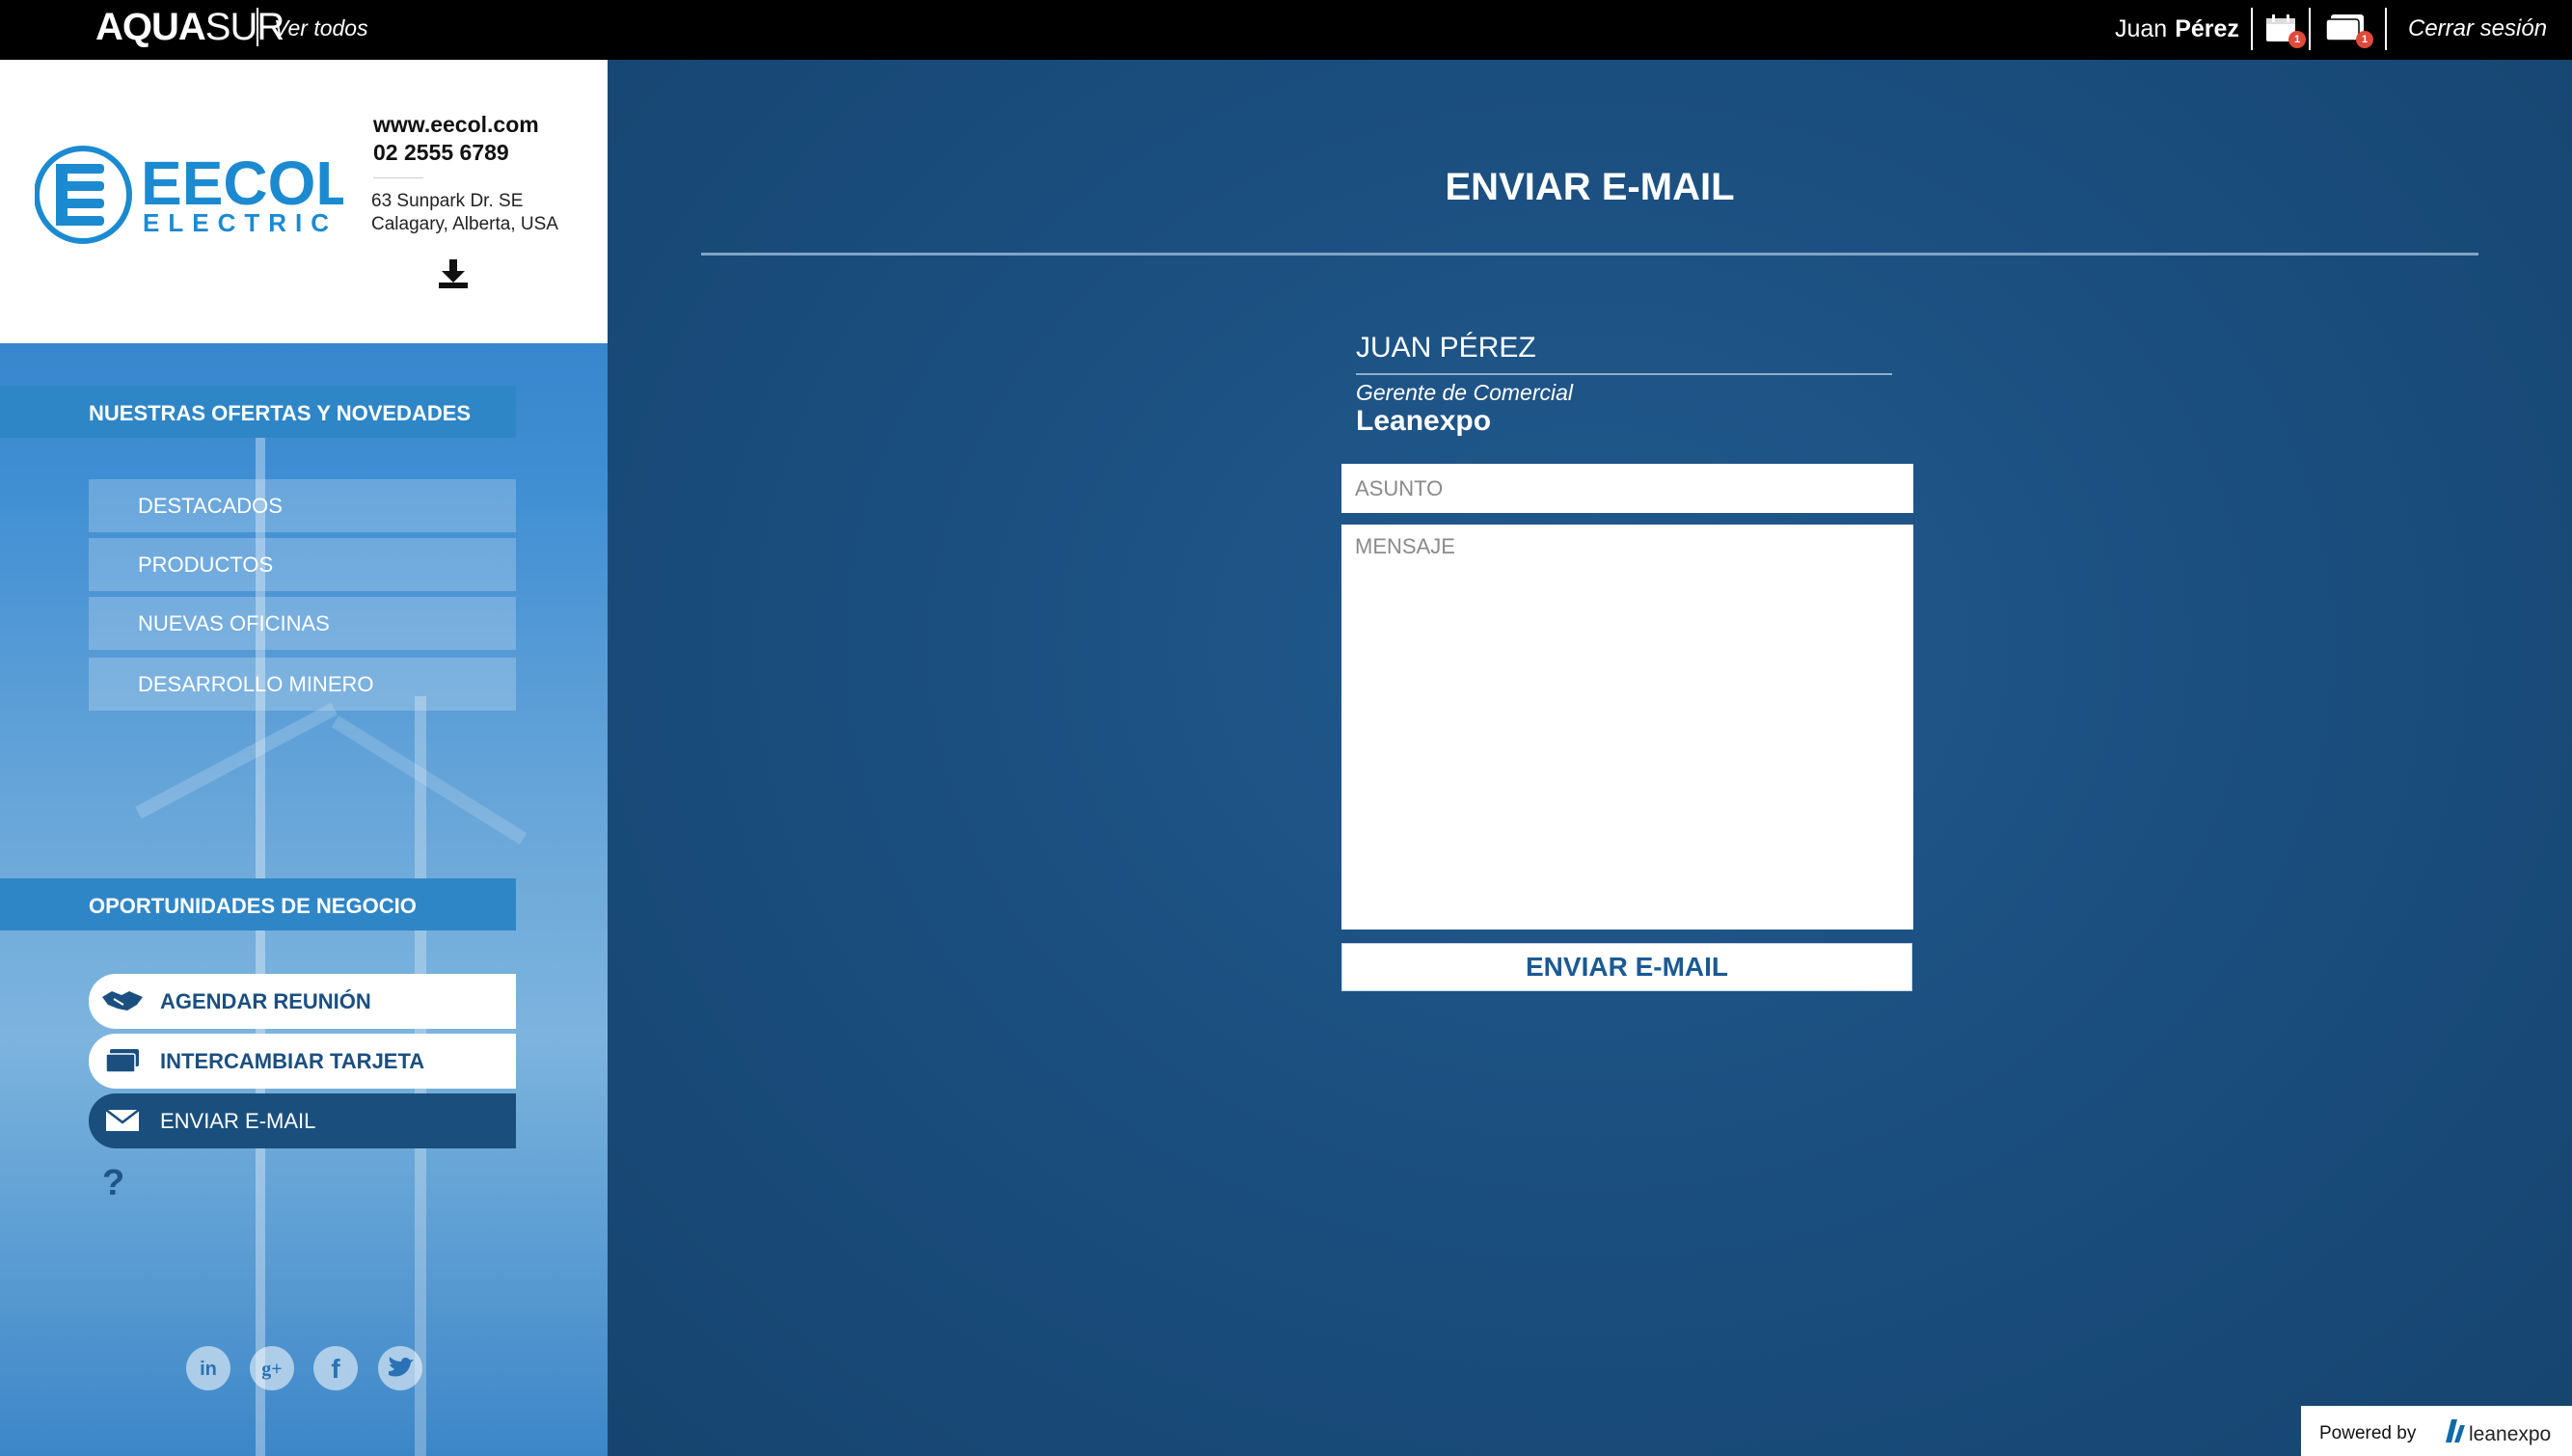  I want to click on schedule-meeting-button: AGENDAR REUNIÓN, so click(302, 1002).